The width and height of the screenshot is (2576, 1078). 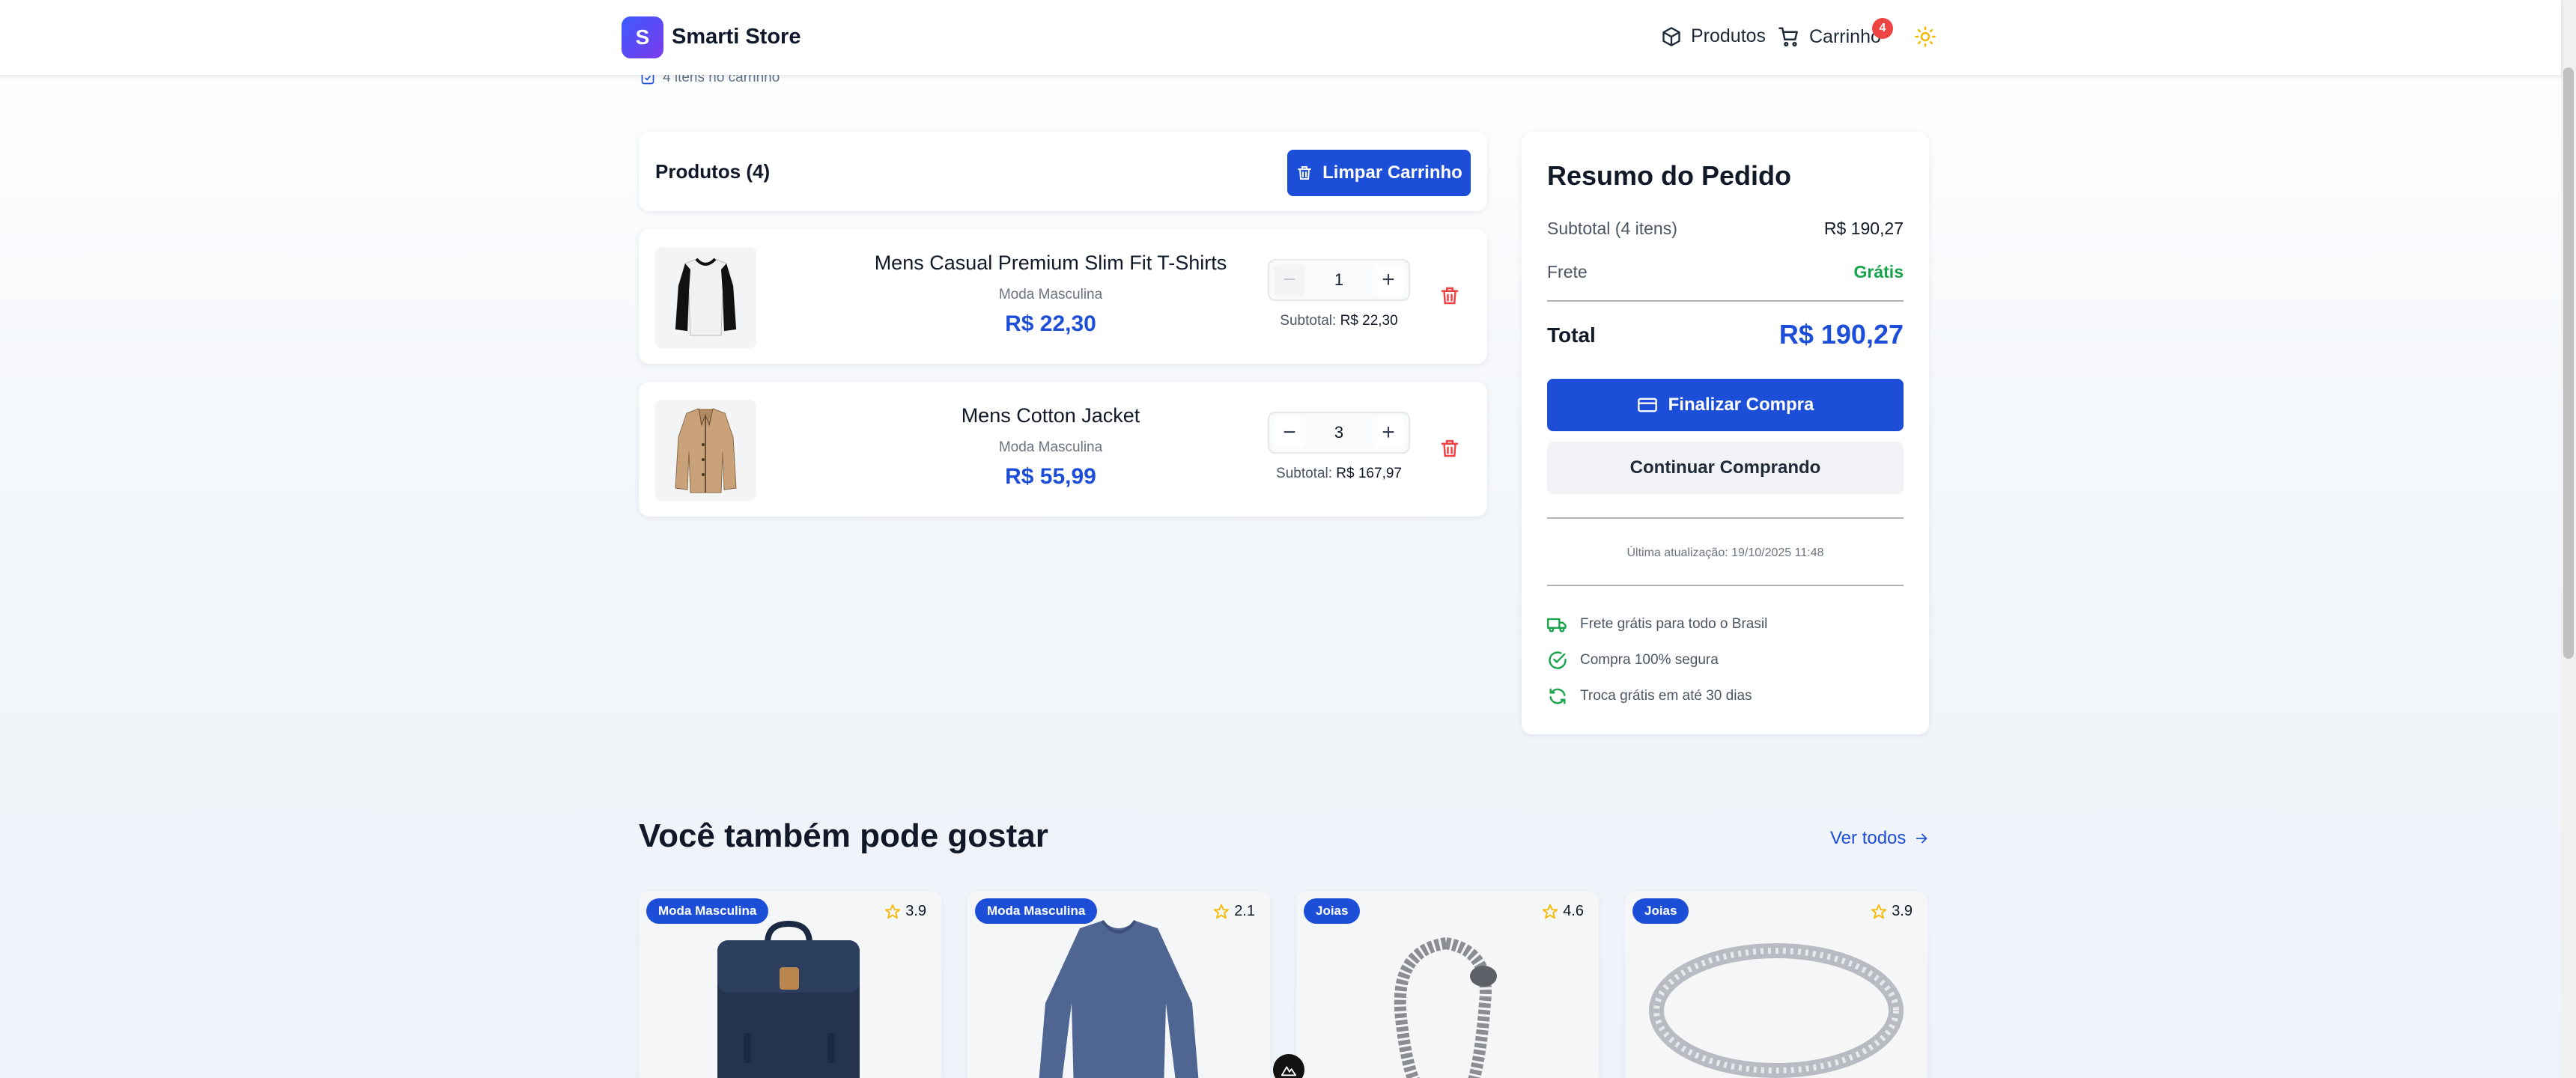 What do you see at coordinates (1841, 334) in the screenshot?
I see `total-value: R$ 190,27` at bounding box center [1841, 334].